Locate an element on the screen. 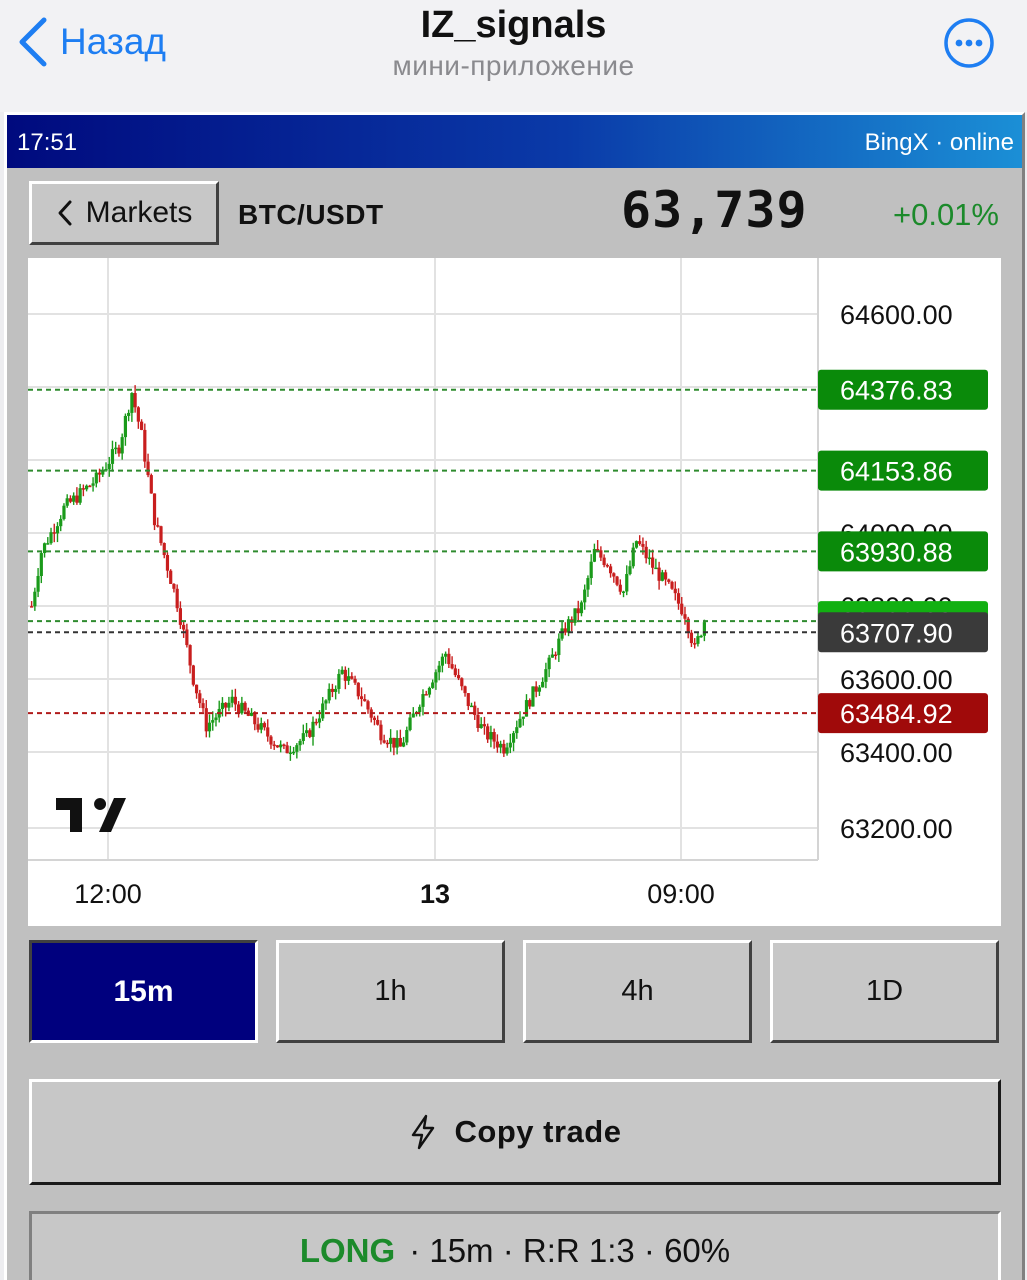 This screenshot has height=1280, width=1027. miniapp-subtitle: мини-приложение is located at coordinates (513, 65).